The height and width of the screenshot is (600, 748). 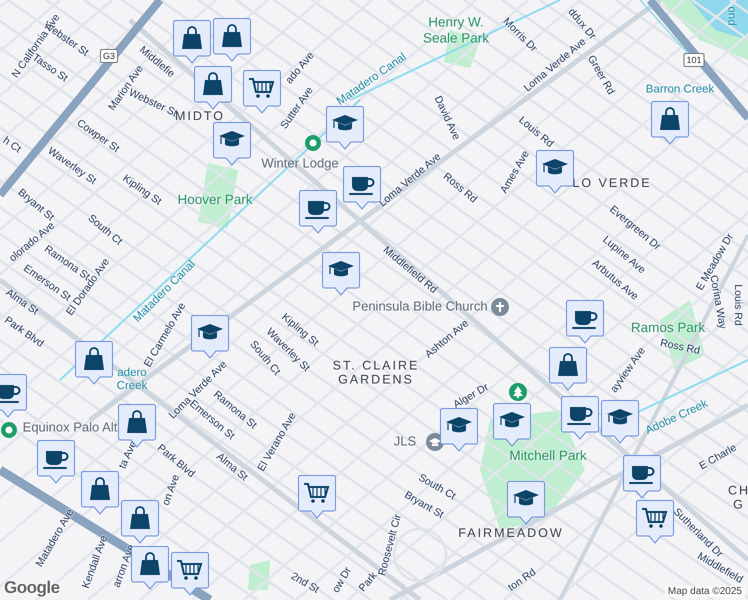 I want to click on park-label: Mitchell Park, so click(x=548, y=456).